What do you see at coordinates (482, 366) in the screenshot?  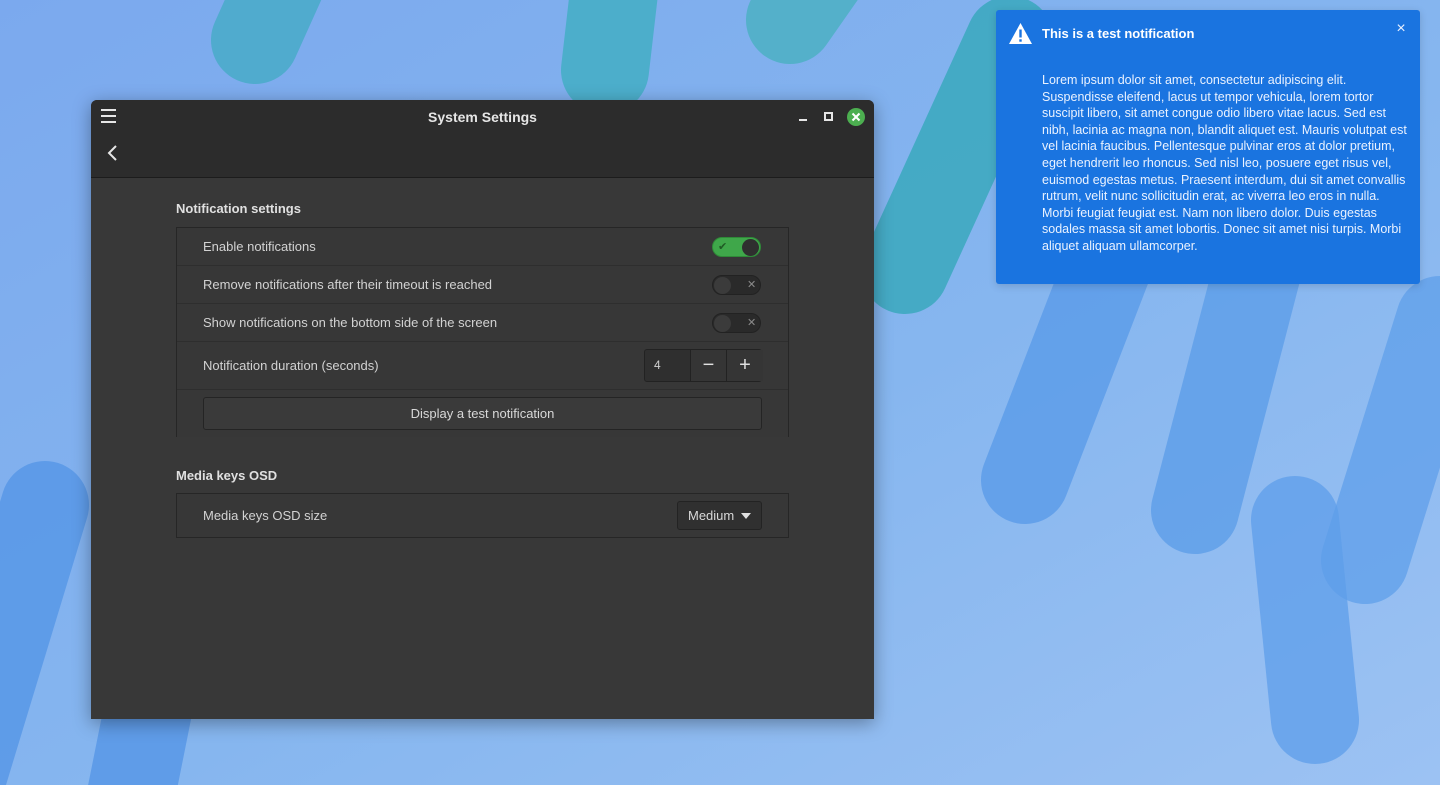 I see `notification-duration-row: Notification duration (seconds) 4 − +` at bounding box center [482, 366].